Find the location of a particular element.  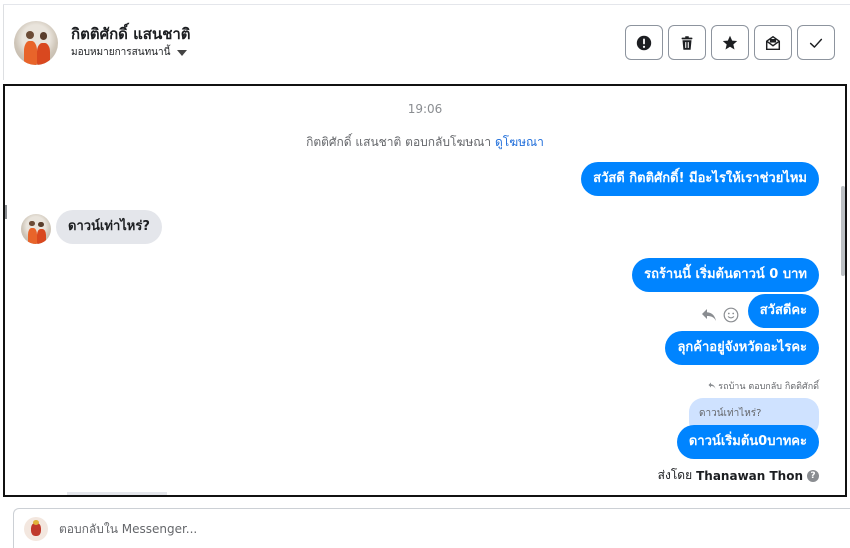

page-avatar is located at coordinates (36, 529).